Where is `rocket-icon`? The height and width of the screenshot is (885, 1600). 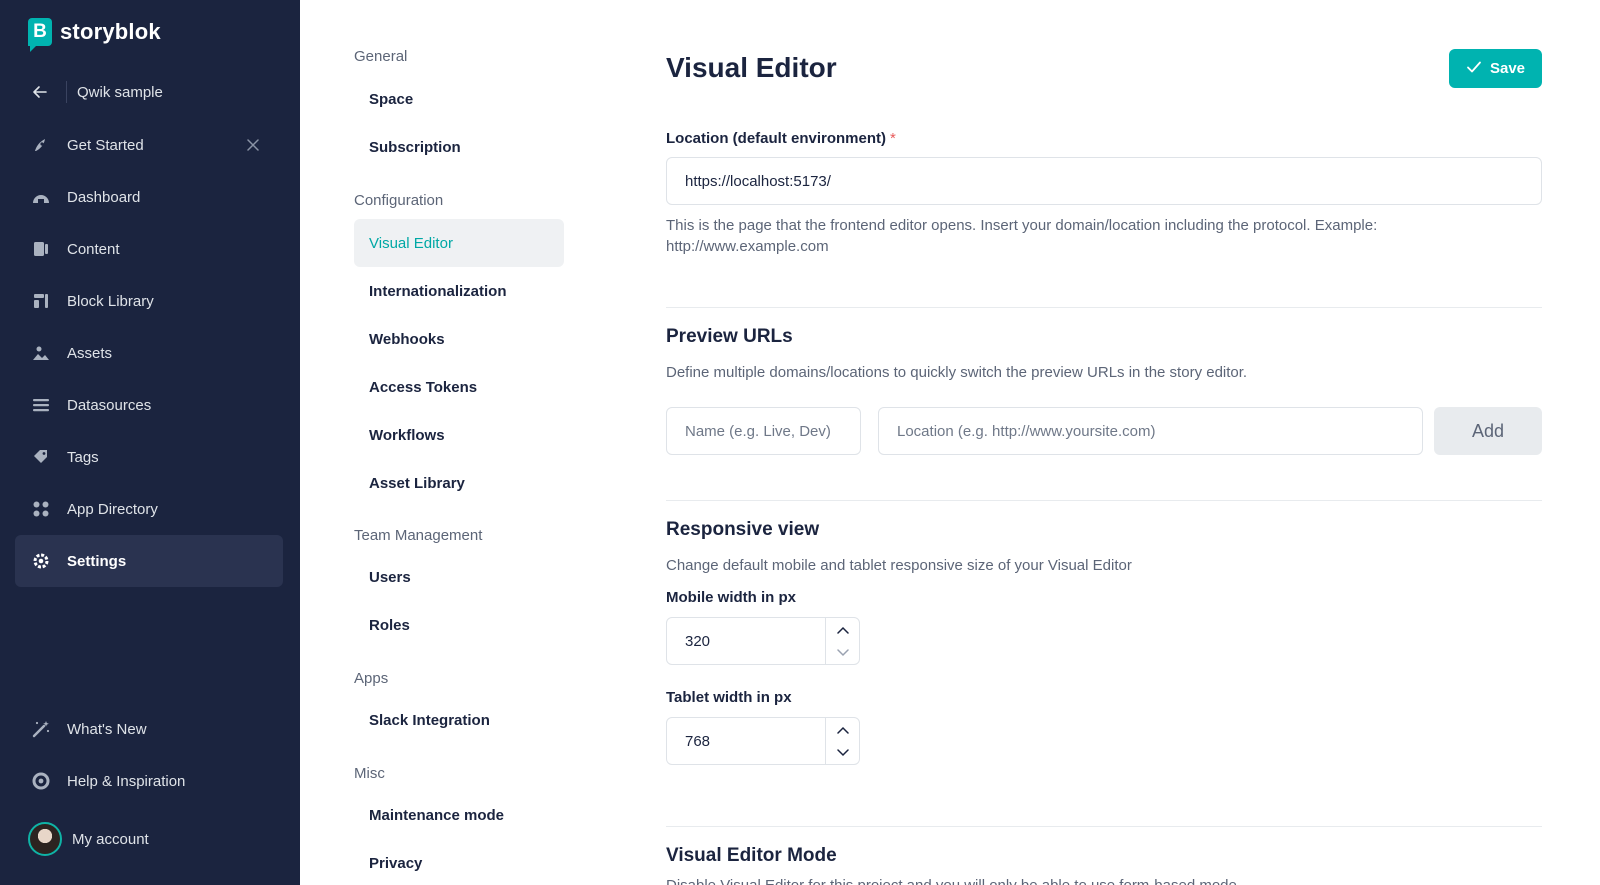
rocket-icon is located at coordinates (41, 145).